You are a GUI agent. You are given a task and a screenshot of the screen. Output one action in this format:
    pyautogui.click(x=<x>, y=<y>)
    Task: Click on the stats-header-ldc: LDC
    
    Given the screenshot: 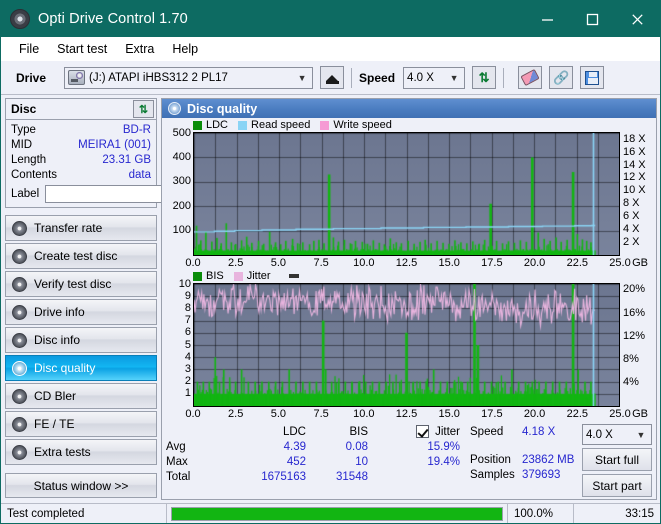 What is the action you would take?
    pyautogui.click(x=294, y=431)
    